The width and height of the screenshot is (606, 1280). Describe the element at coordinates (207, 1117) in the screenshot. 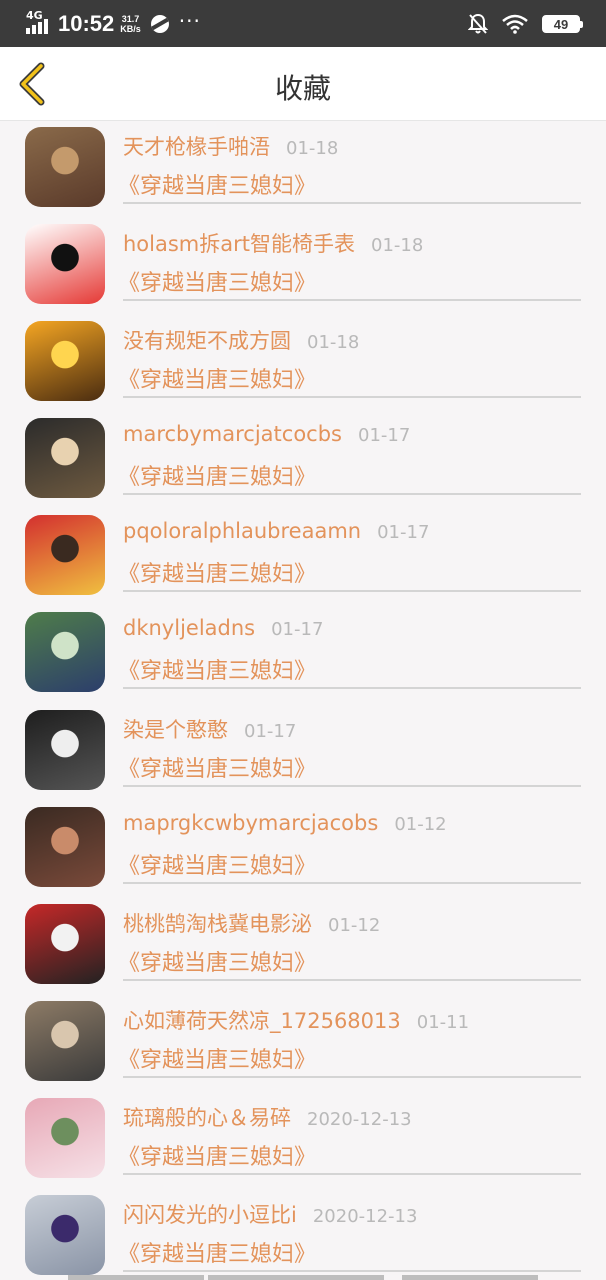

I see `user-name: 琉璃般的心＆易碎` at that location.